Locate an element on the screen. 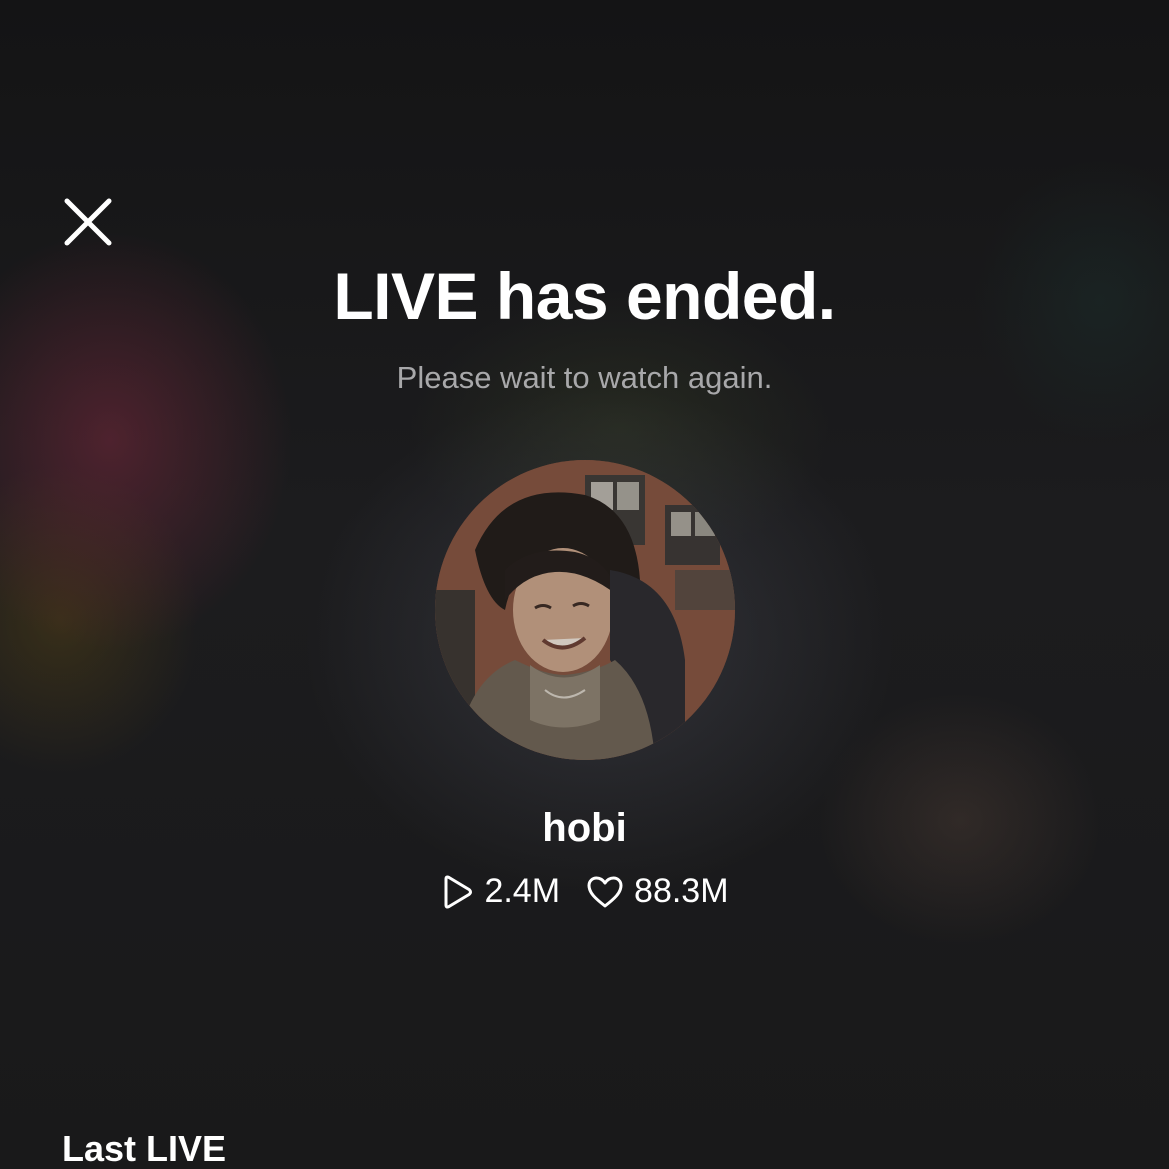  live-stats: 2.4M 88.3M is located at coordinates (584, 891).